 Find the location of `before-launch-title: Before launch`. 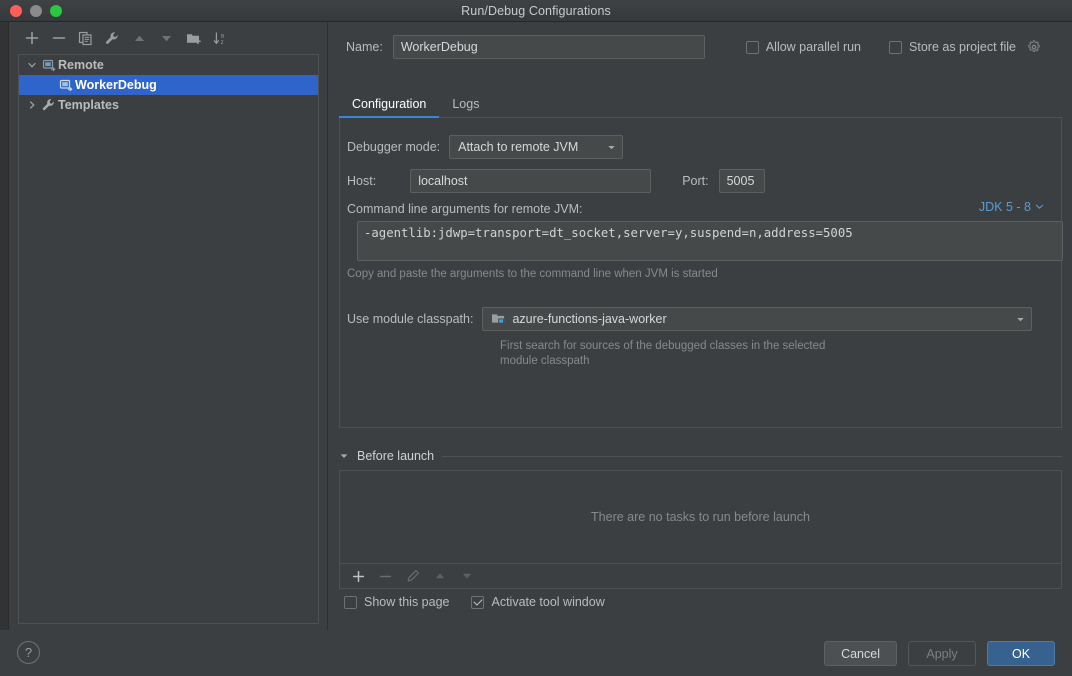

before-launch-title: Before launch is located at coordinates (396, 456).